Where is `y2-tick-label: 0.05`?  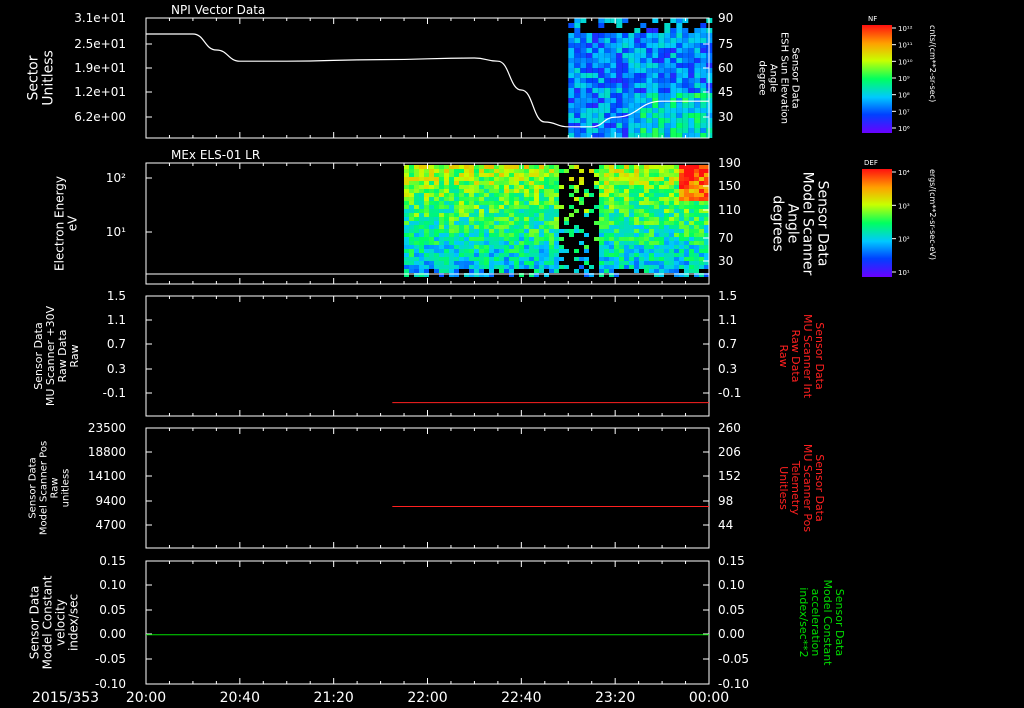
y2-tick-label: 0.05 is located at coordinates (731, 610).